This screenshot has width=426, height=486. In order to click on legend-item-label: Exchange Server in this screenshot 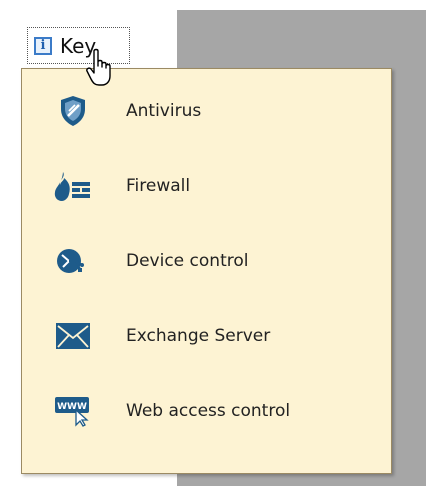, I will do `click(198, 336)`.